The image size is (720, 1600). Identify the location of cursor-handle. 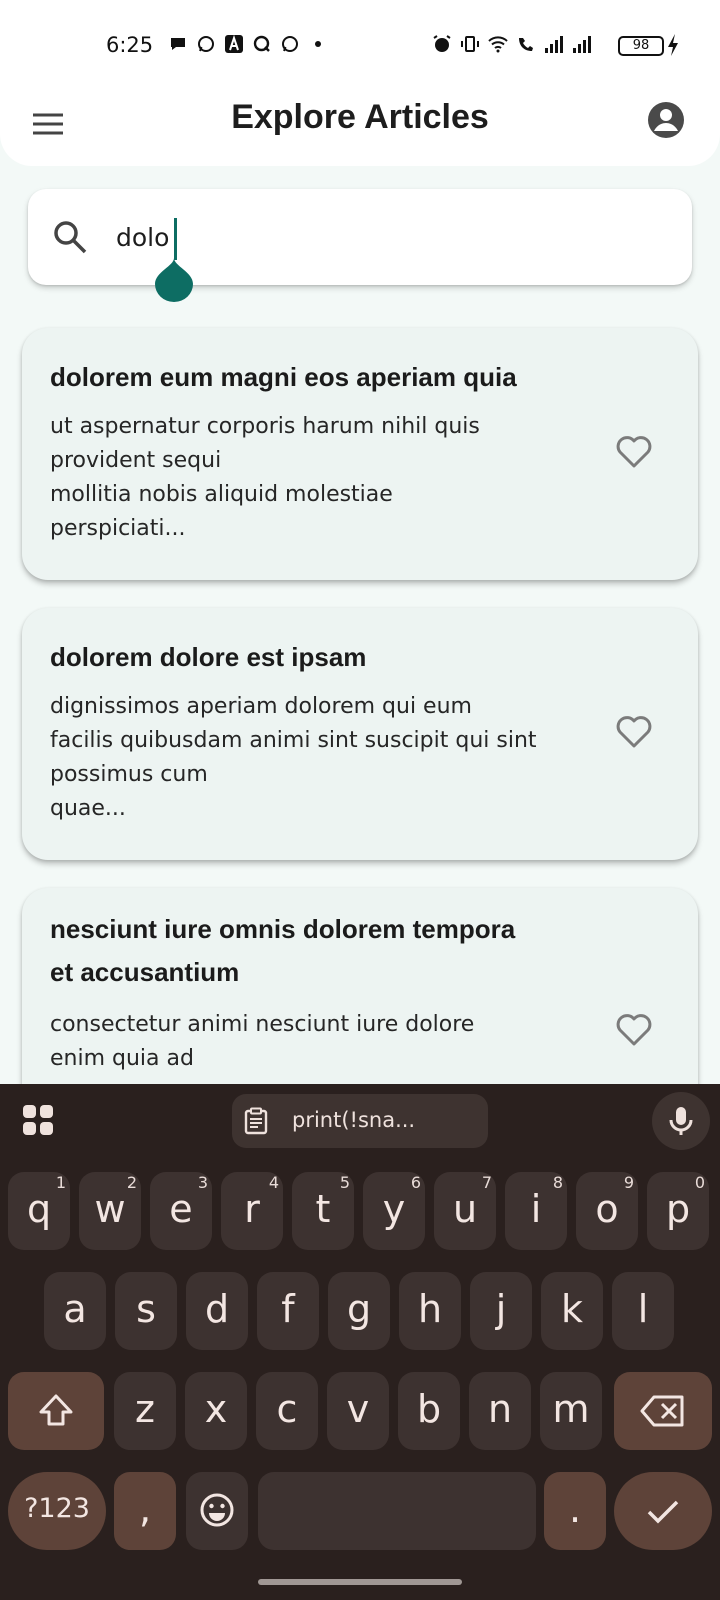
(174, 280).